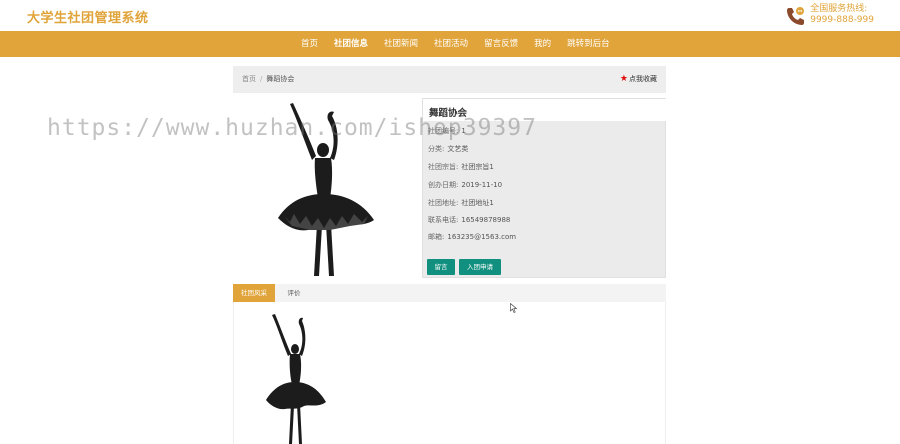  What do you see at coordinates (542, 44) in the screenshot?
I see `nav-item-mine: 我的` at bounding box center [542, 44].